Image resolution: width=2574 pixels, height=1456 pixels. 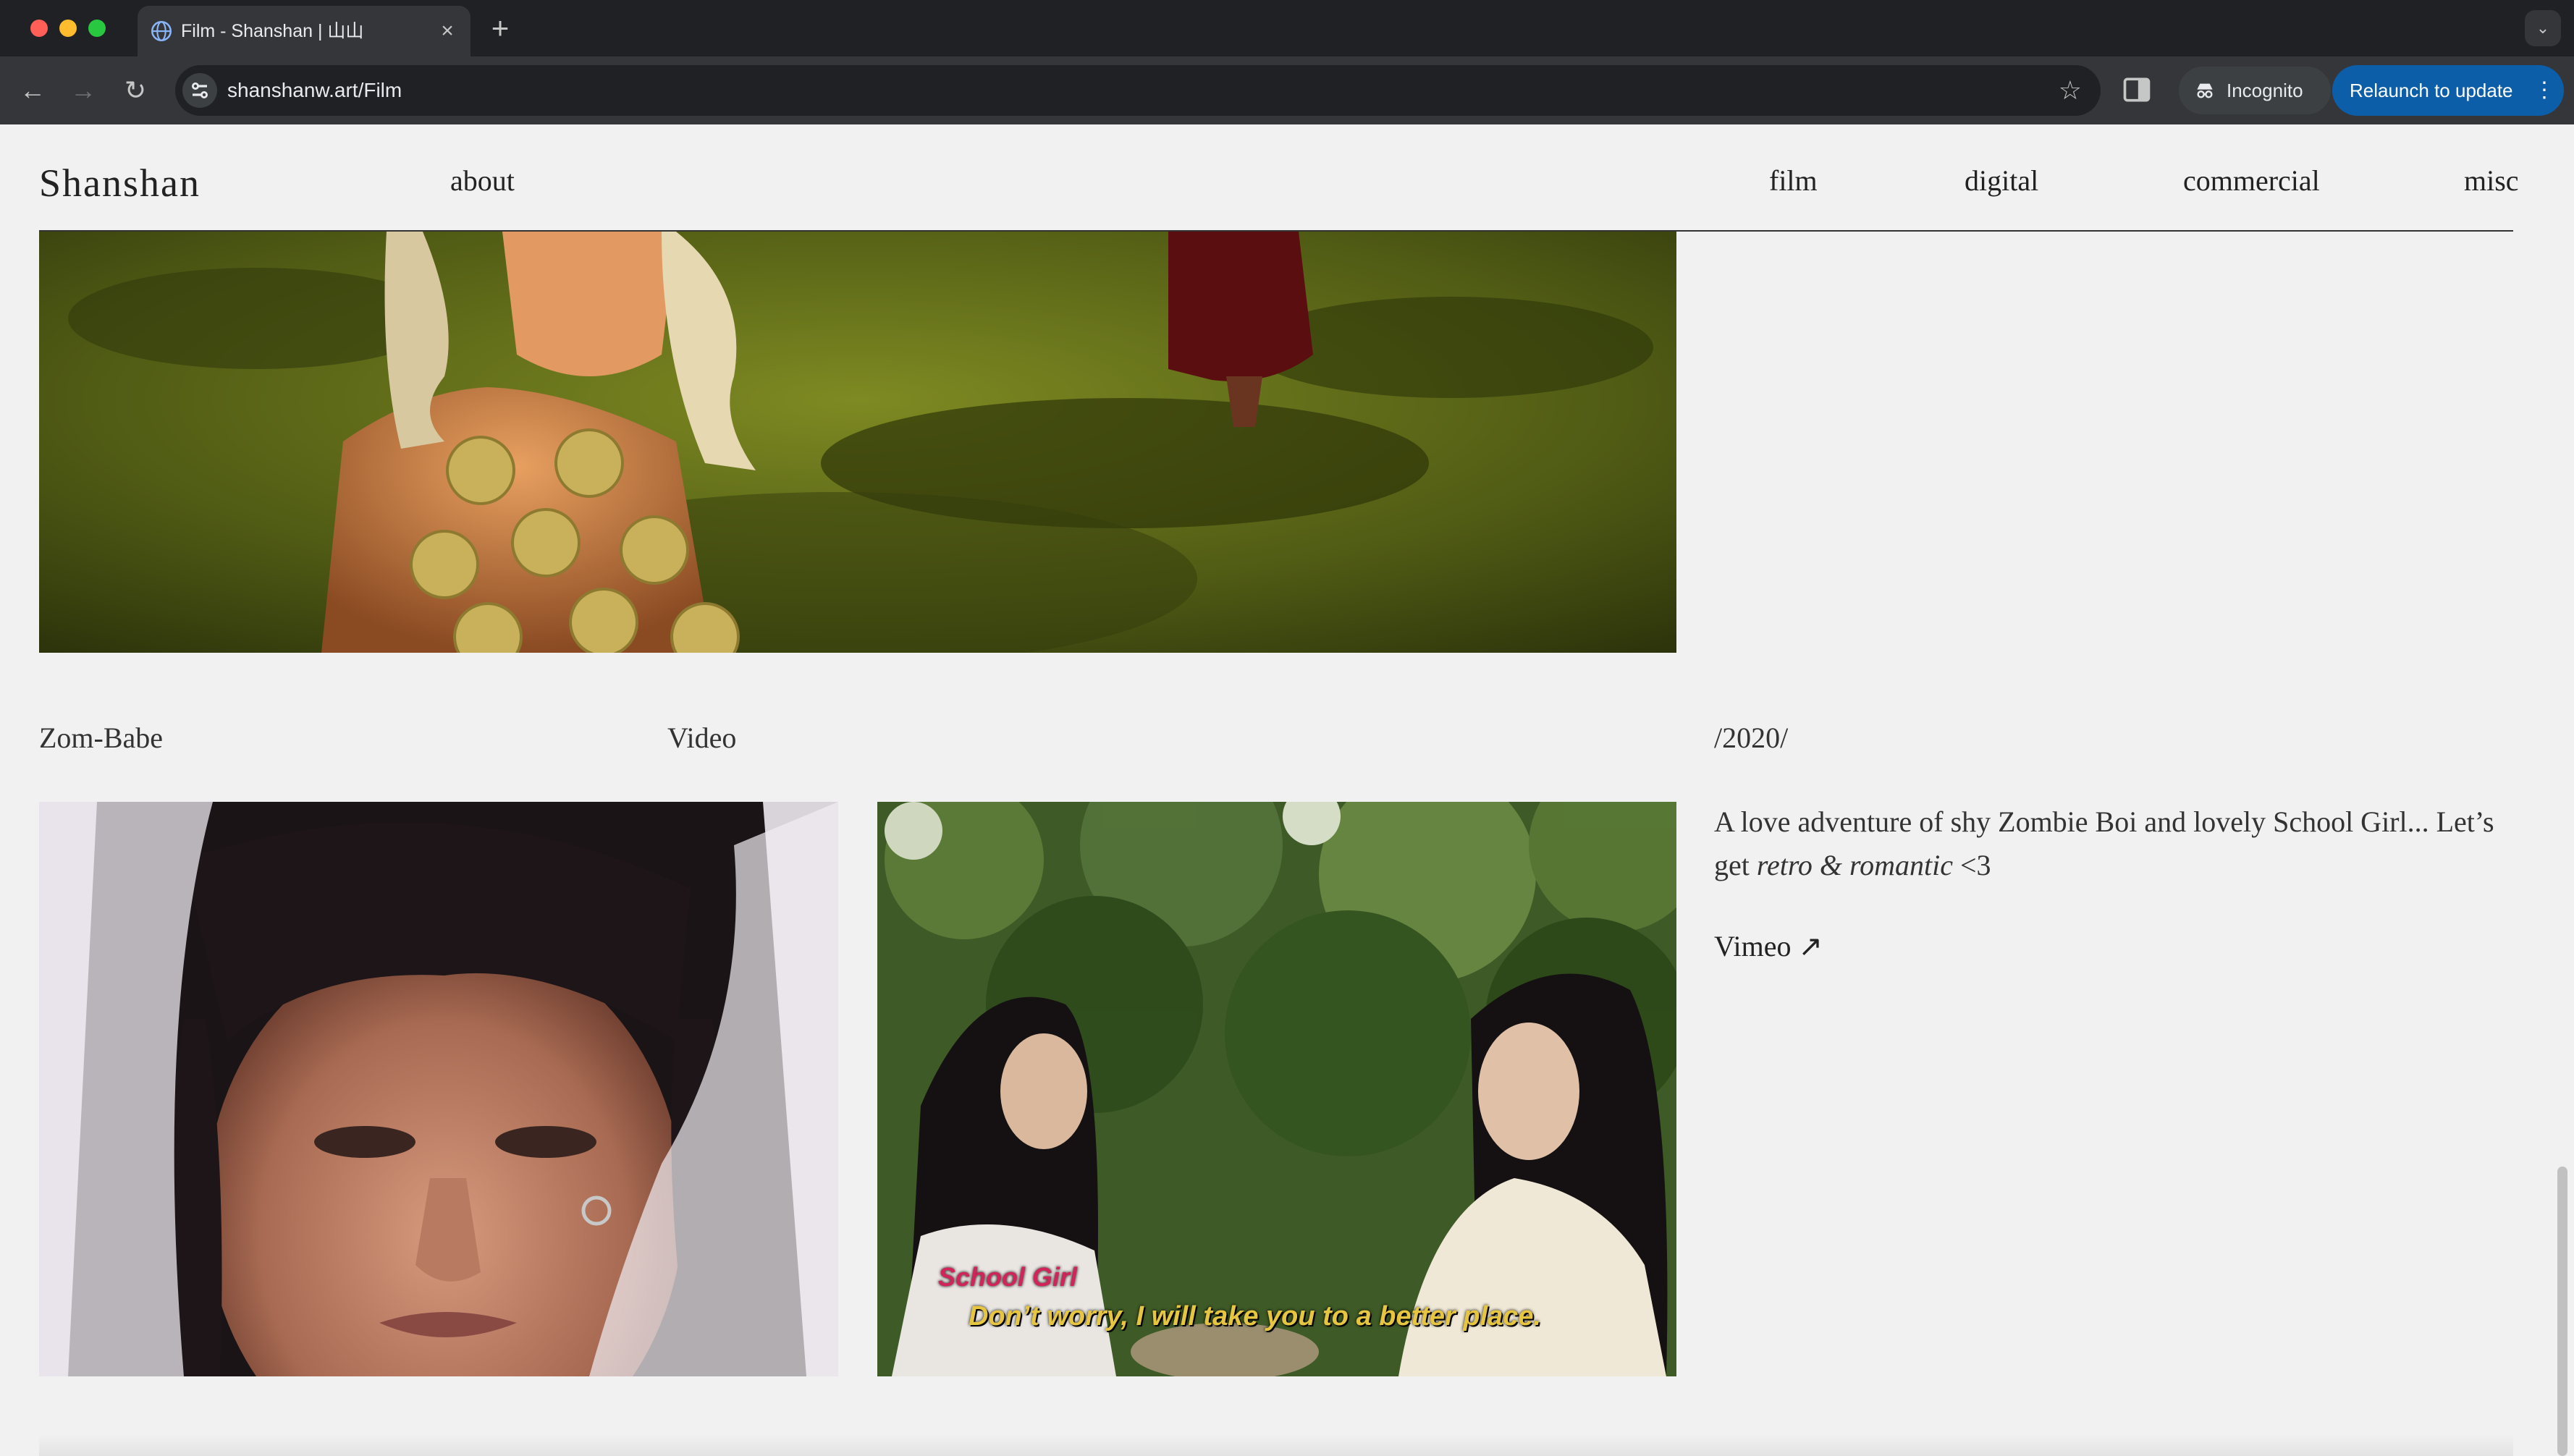 What do you see at coordinates (2070, 90) in the screenshot?
I see `bookmark-star-icon: ☆` at bounding box center [2070, 90].